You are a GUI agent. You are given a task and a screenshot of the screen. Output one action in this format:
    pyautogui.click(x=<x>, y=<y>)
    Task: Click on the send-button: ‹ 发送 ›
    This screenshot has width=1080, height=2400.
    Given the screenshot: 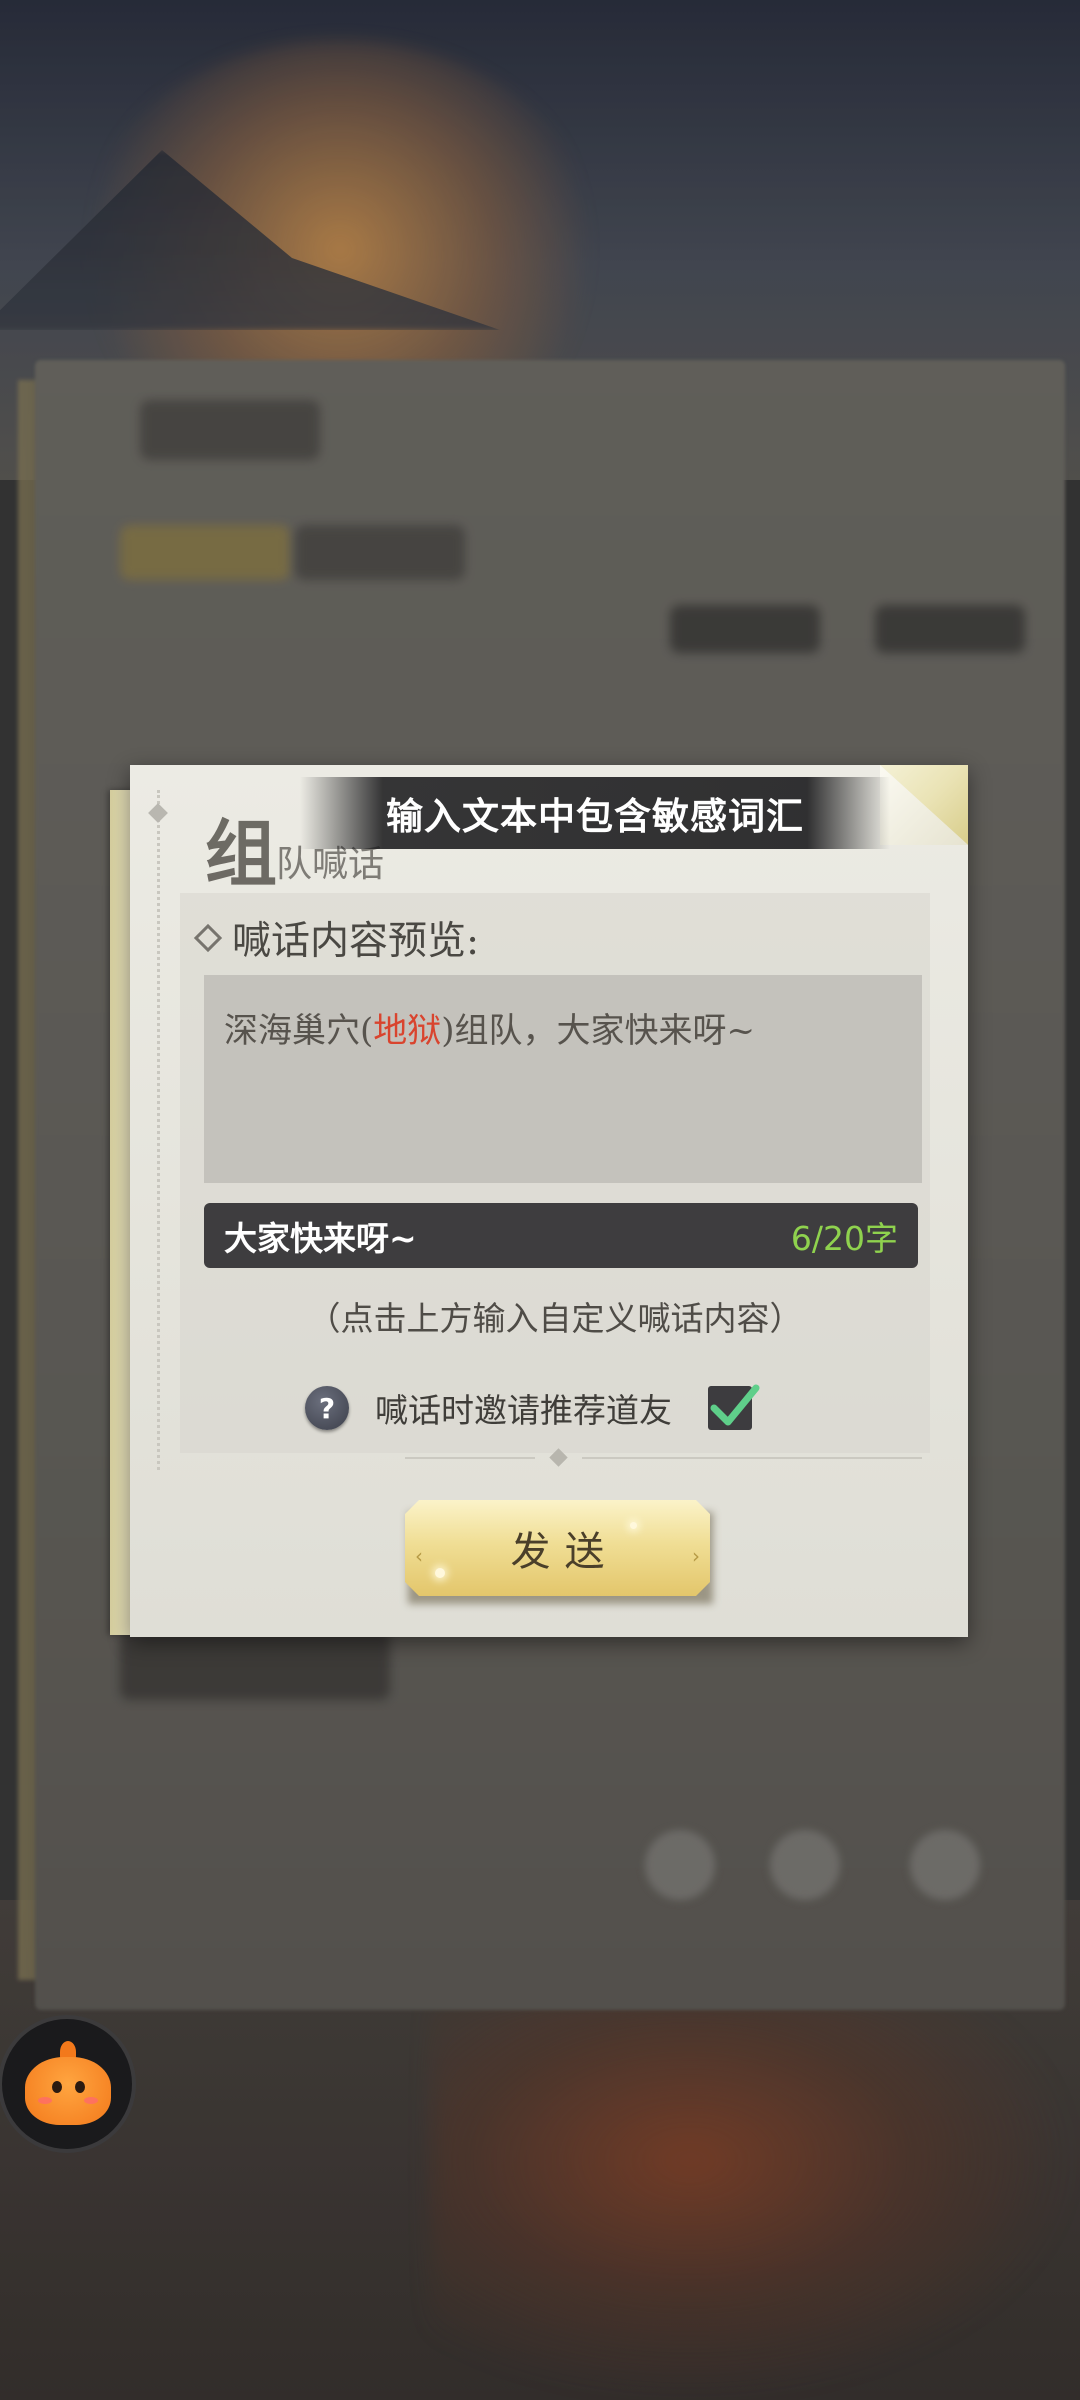 What is the action you would take?
    pyautogui.click(x=557, y=1548)
    